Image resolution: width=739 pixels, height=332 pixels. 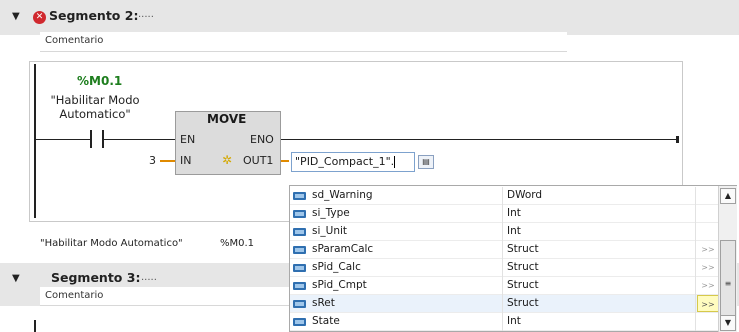 What do you see at coordinates (262, 139) in the screenshot?
I see `pin-eno: ENO` at bounding box center [262, 139].